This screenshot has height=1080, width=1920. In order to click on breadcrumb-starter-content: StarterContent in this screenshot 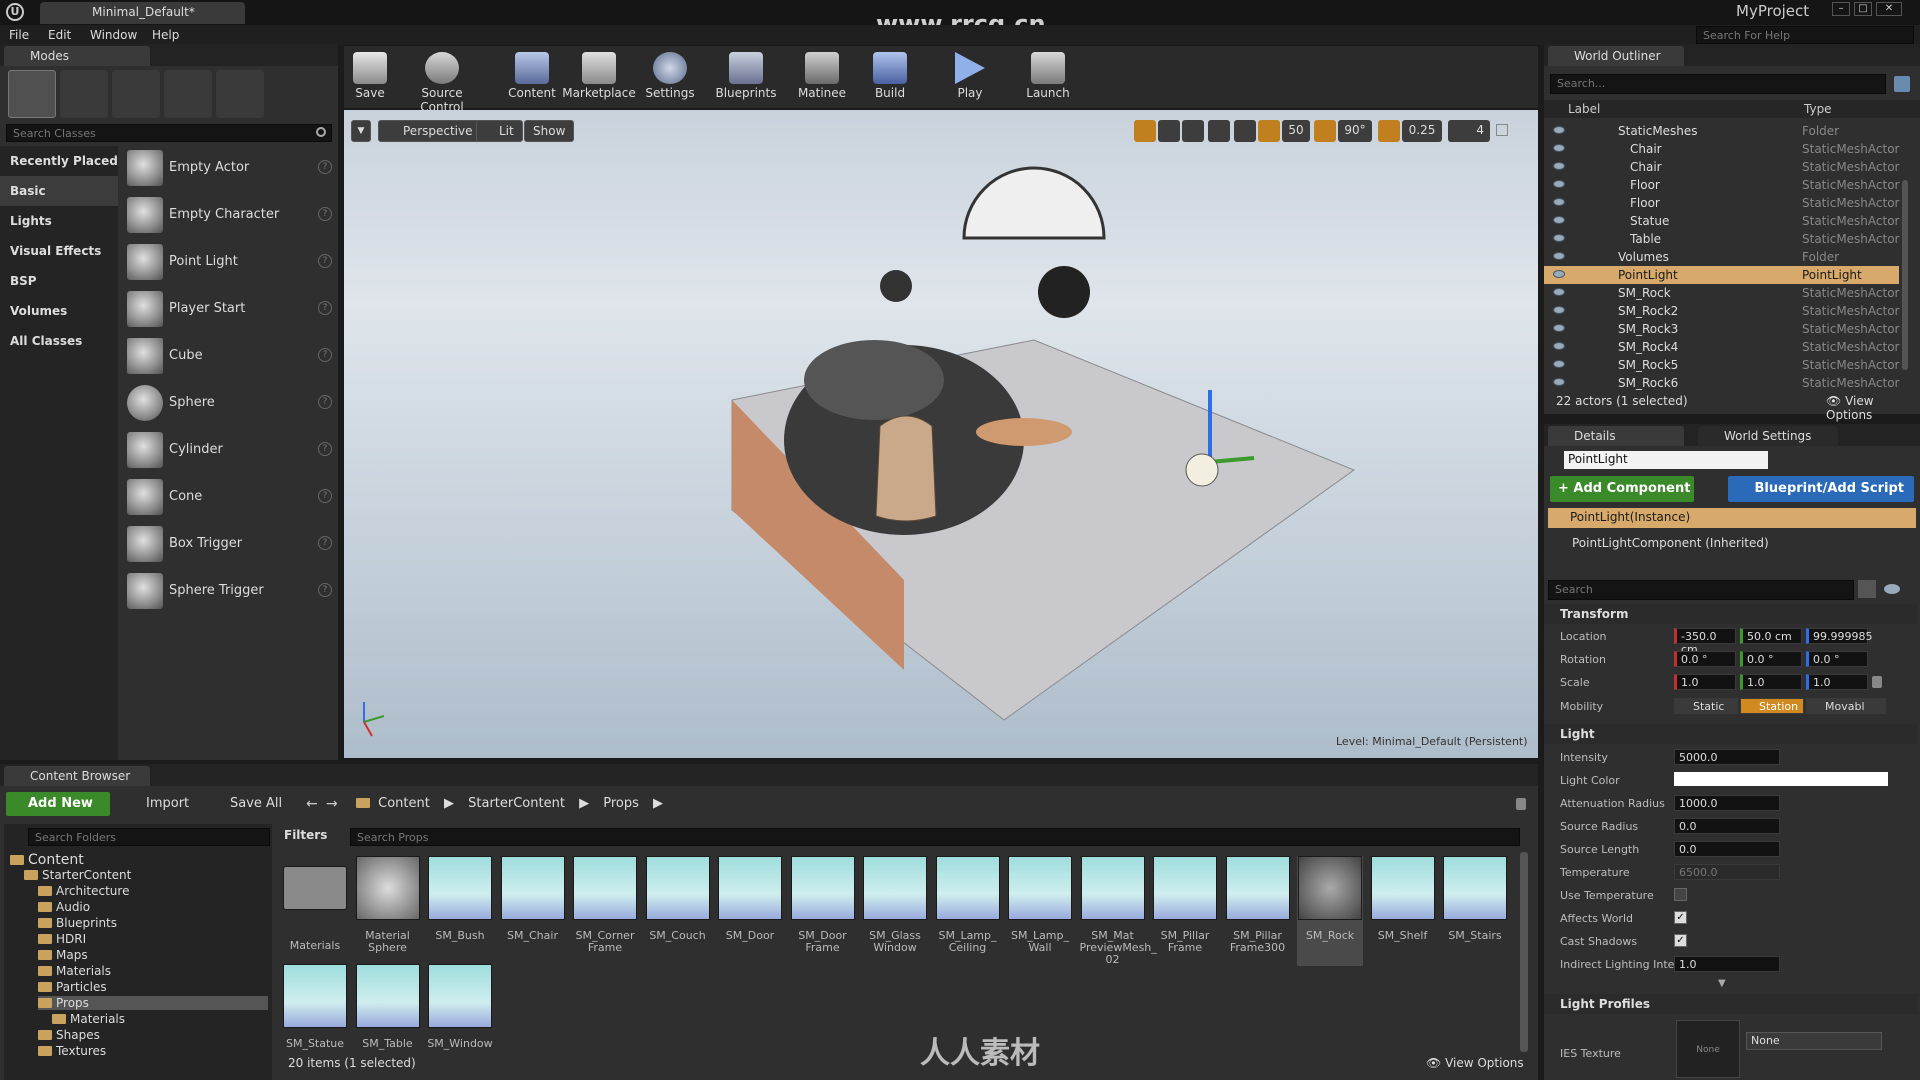, I will do `click(516, 803)`.